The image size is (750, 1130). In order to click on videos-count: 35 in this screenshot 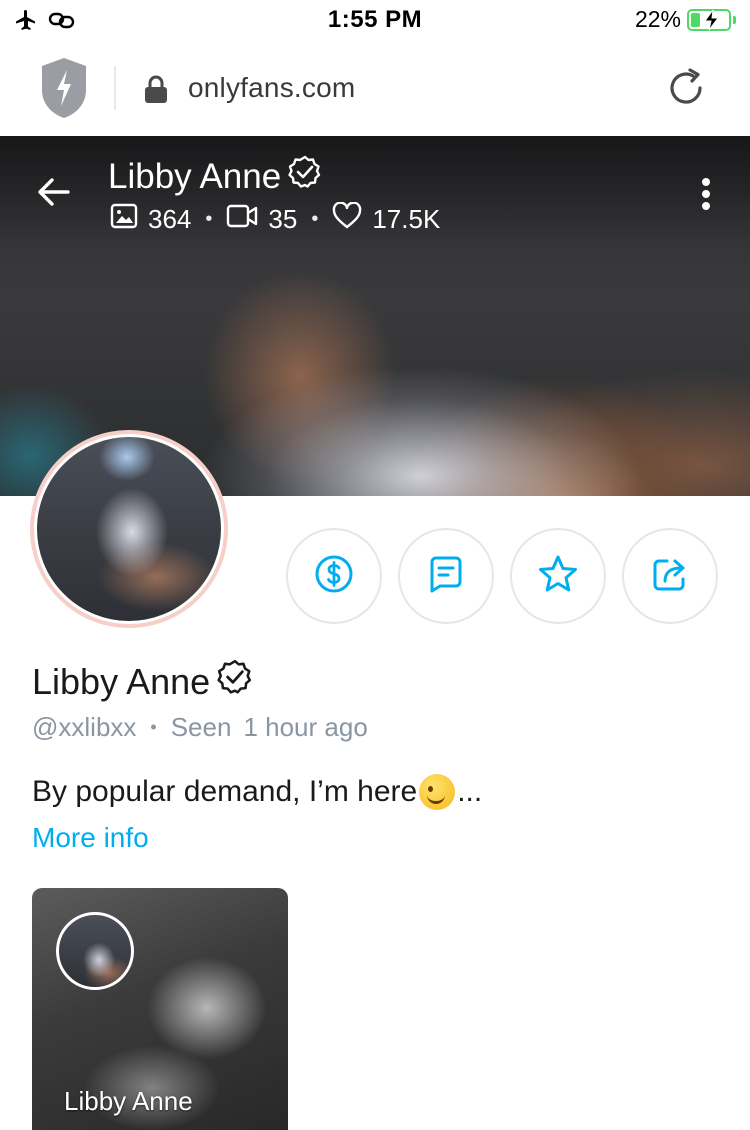, I will do `click(283, 219)`.